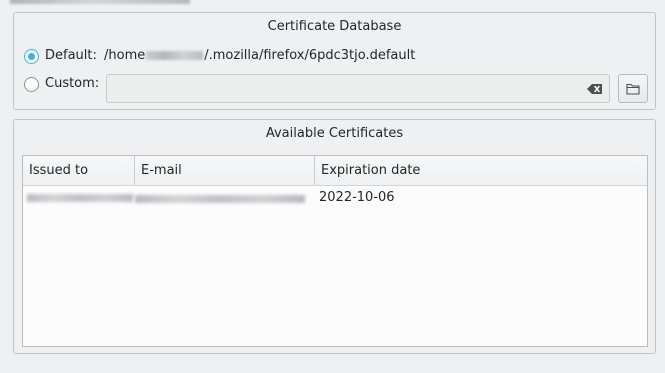  I want to click on folder-open-icon, so click(633, 89).